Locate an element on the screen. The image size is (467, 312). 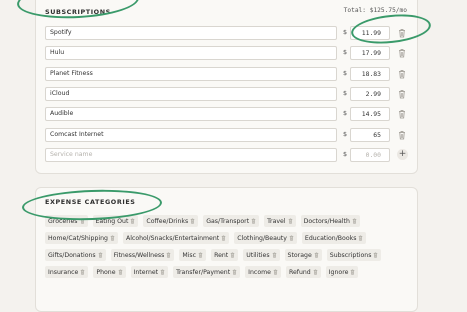
category-chip: Refund is located at coordinates (303, 272).